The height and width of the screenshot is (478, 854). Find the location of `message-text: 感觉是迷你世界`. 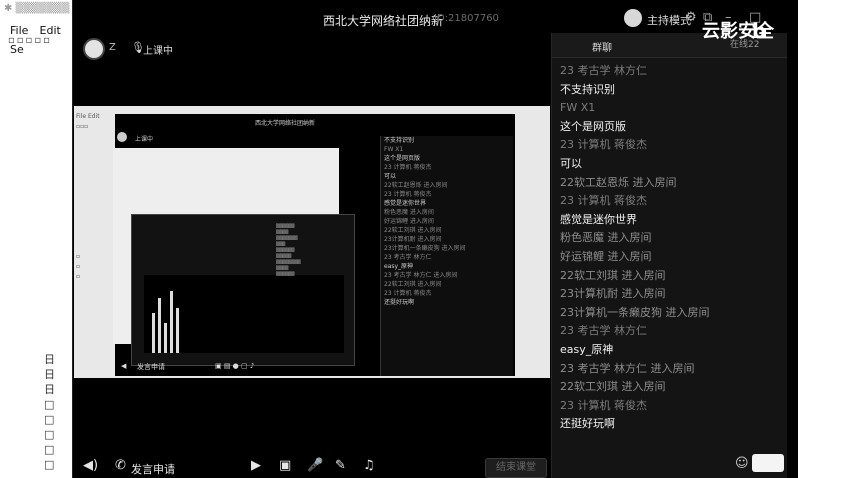

message-text: 感觉是迷你世界 is located at coordinates (598, 219).